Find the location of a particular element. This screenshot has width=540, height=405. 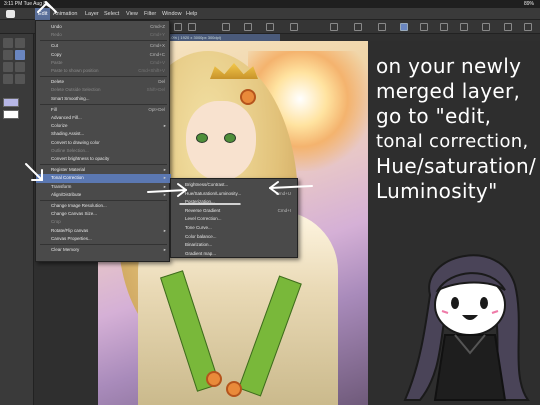

menu-item-label: Crop is located at coordinates (56, 222).